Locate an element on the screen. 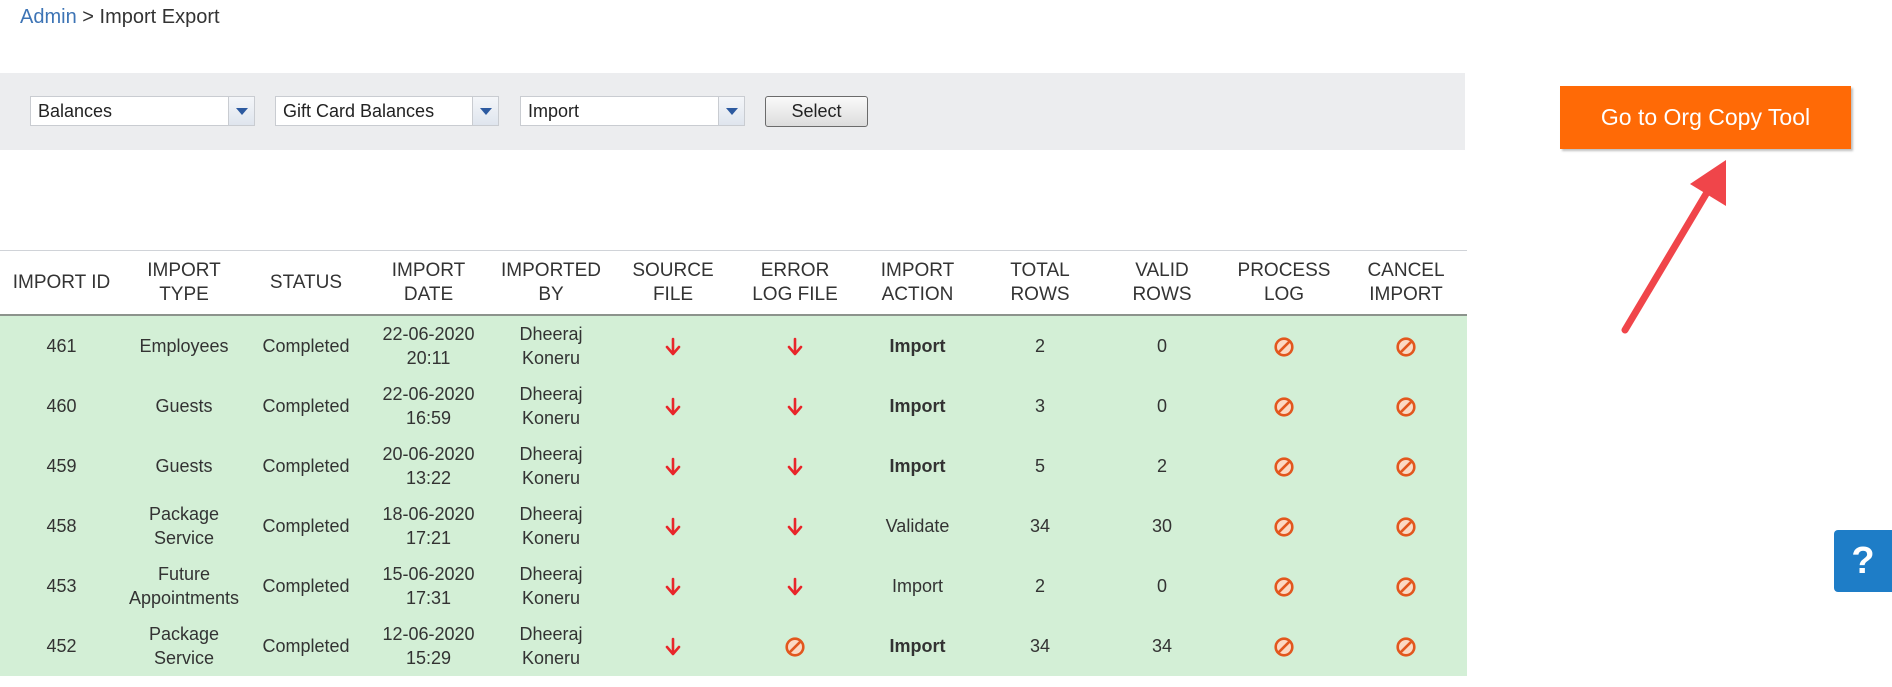  import-date-cell: 20-06-2020 13:22 is located at coordinates (428, 466).